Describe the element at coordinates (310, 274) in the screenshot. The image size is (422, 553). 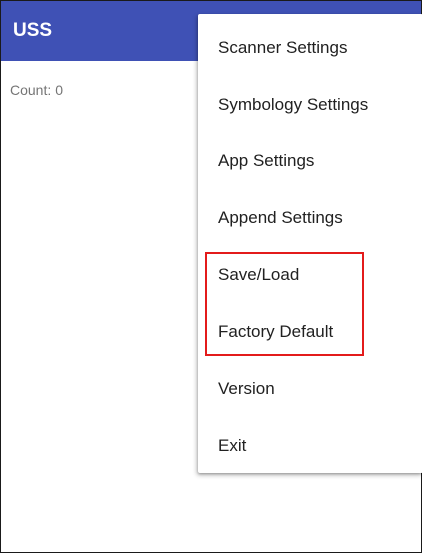
I see `menu-item-save-load: Save/Load` at that location.